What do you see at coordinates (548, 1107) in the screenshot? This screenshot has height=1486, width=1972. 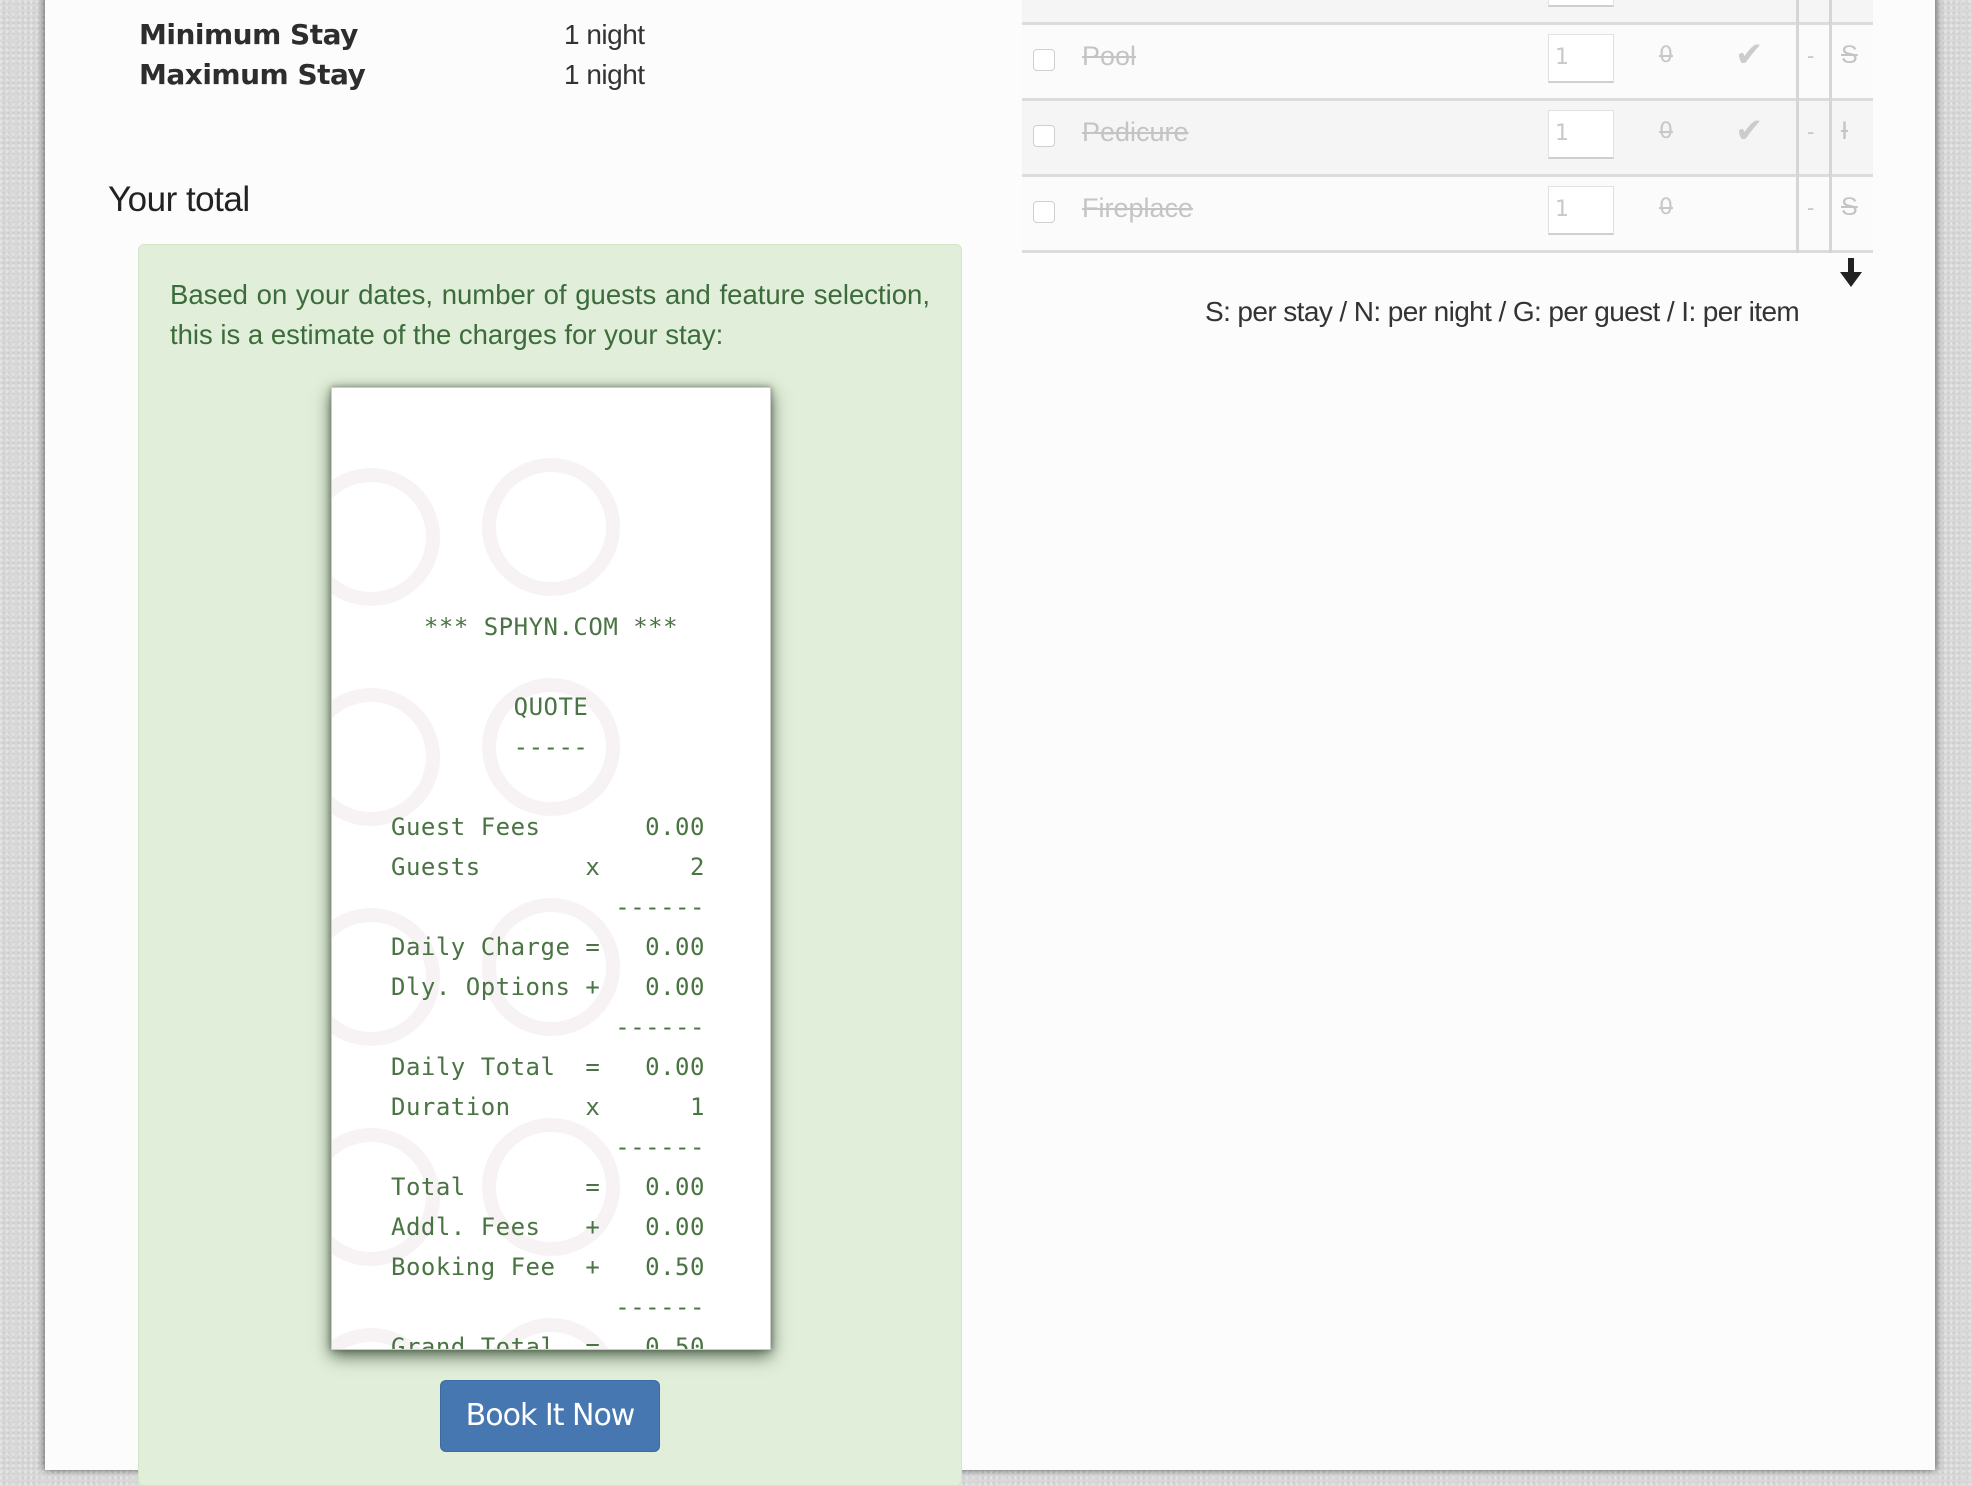 I see `receipt-line: Duration x 1` at bounding box center [548, 1107].